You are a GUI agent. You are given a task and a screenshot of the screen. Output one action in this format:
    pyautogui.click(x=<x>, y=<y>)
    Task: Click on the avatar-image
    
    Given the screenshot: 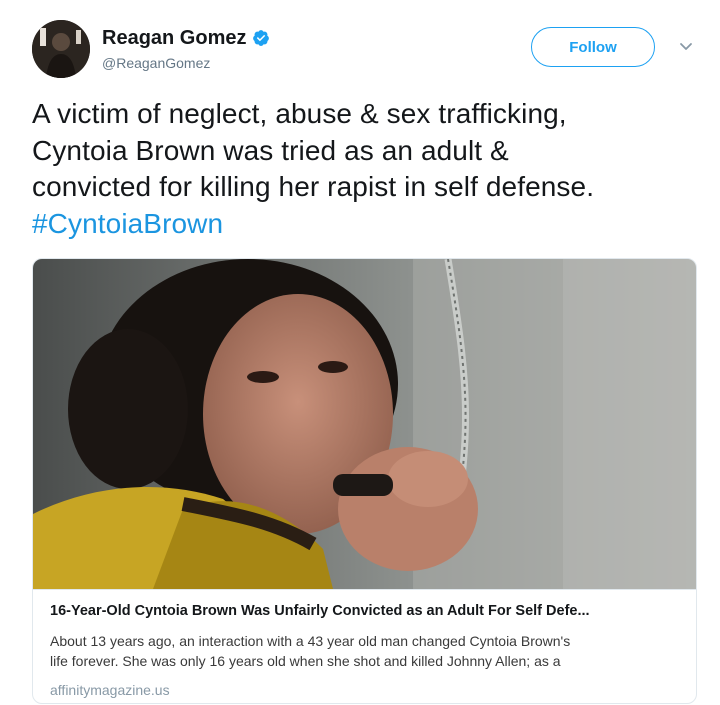 What is the action you would take?
    pyautogui.click(x=61, y=49)
    